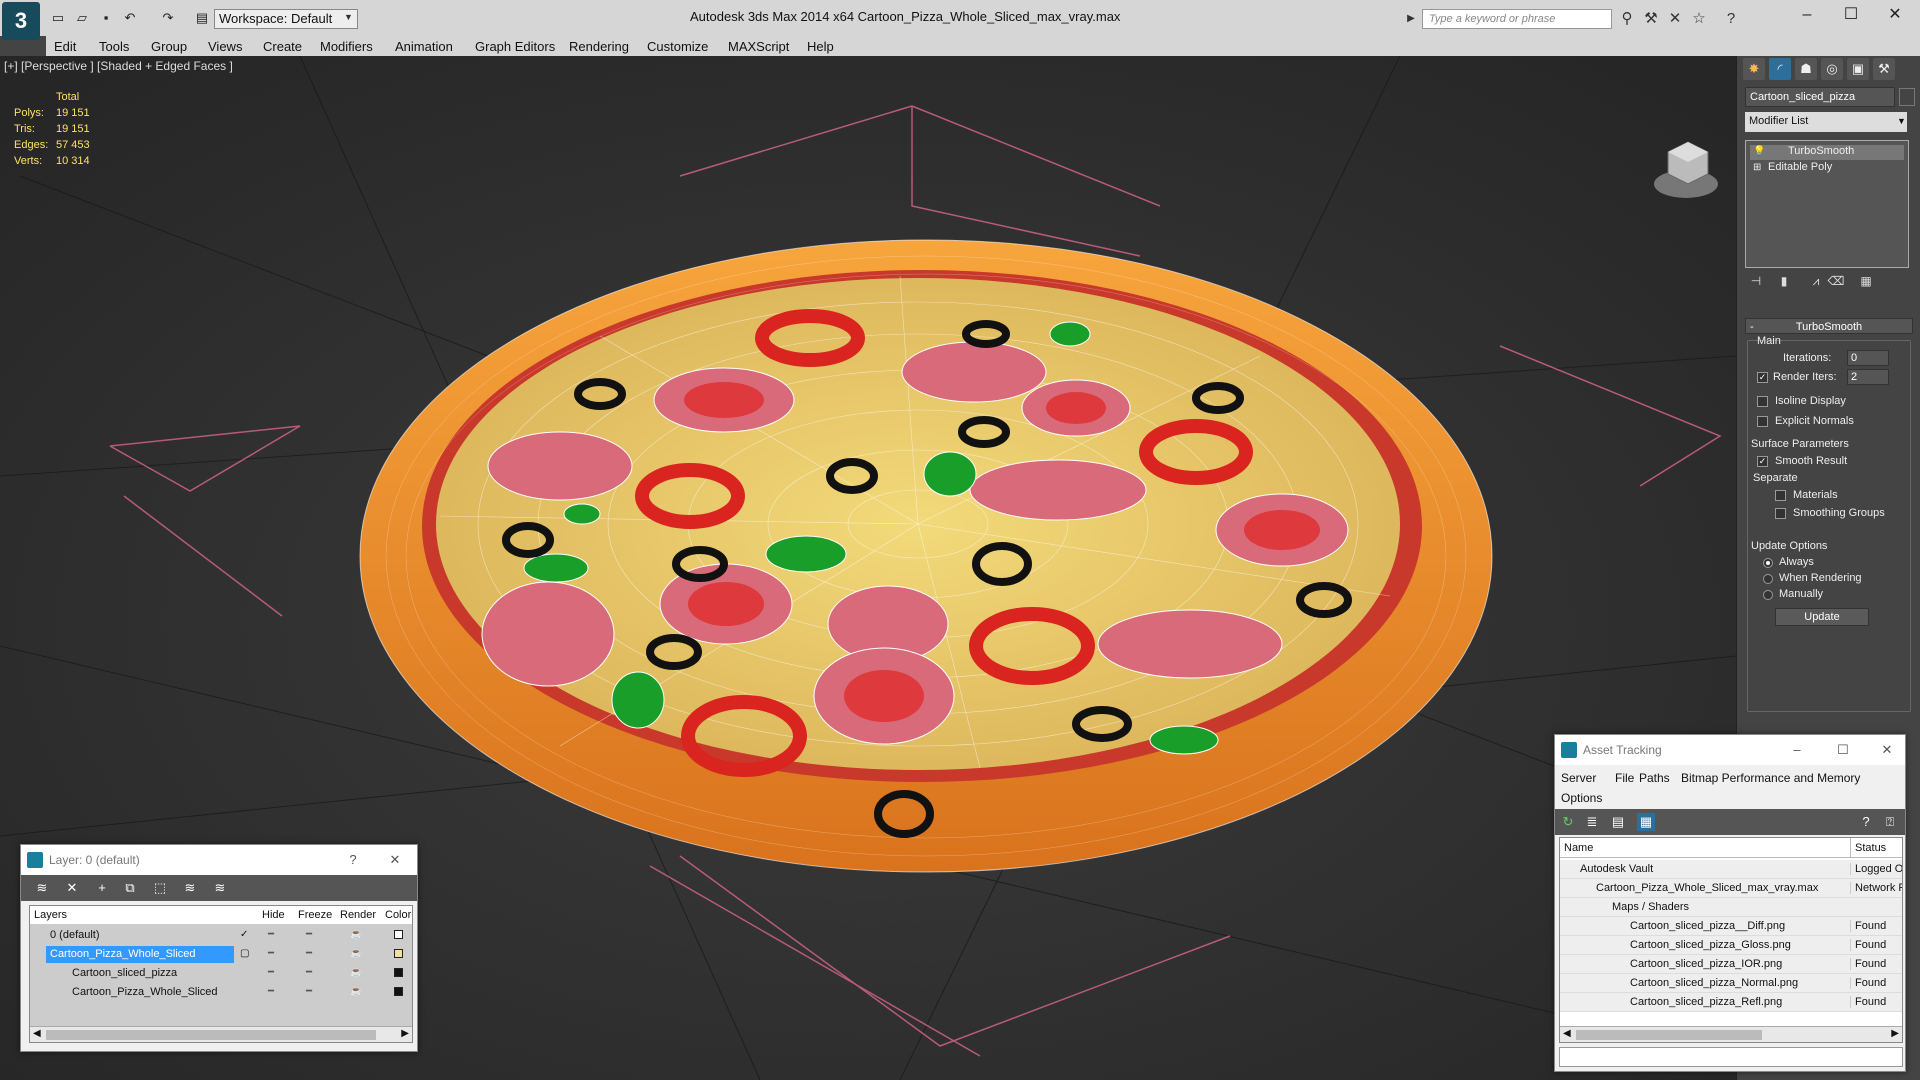 The height and width of the screenshot is (1080, 1920). Describe the element at coordinates (1578, 778) in the screenshot. I see `menu-server: Server` at that location.